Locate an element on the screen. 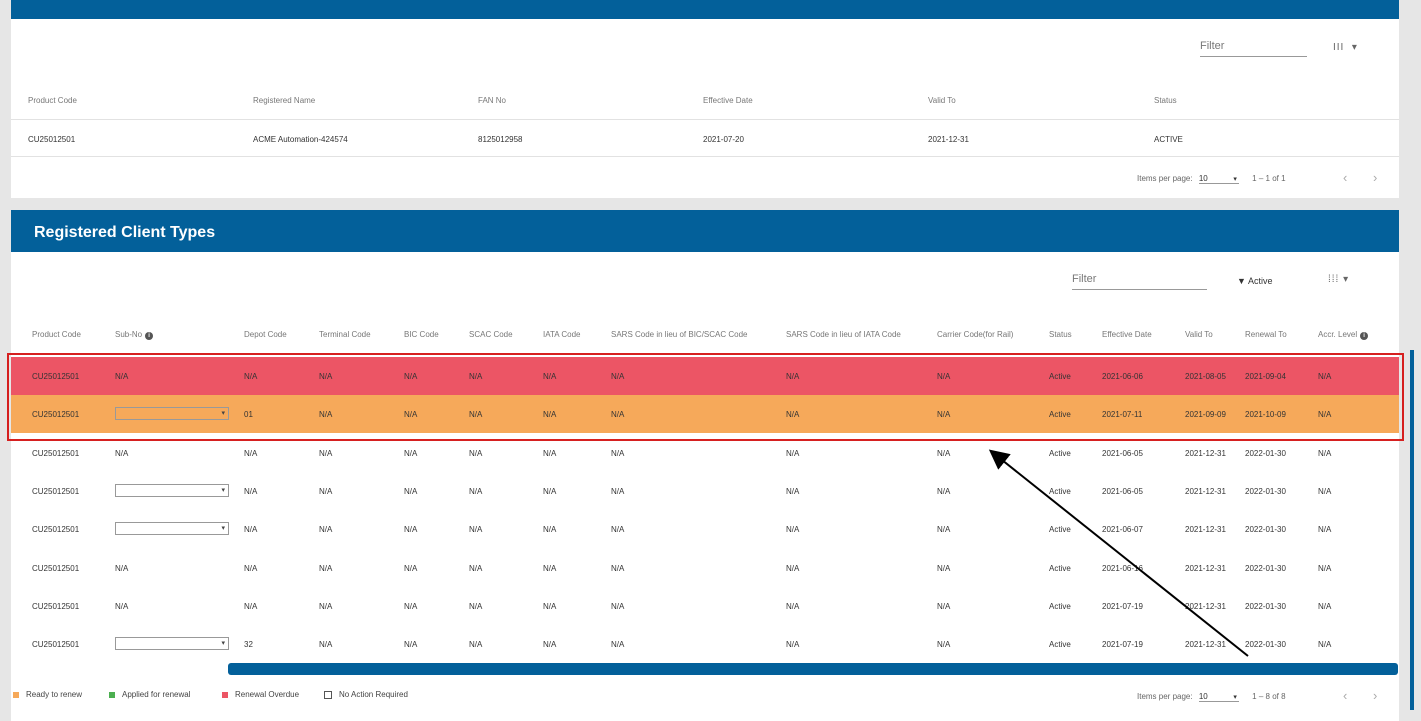  column-header-label: BIC Code is located at coordinates (421, 334).